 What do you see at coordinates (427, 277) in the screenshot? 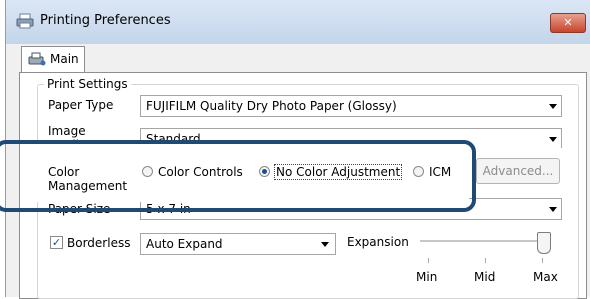
I see `expansion-min-label: Min` at bounding box center [427, 277].